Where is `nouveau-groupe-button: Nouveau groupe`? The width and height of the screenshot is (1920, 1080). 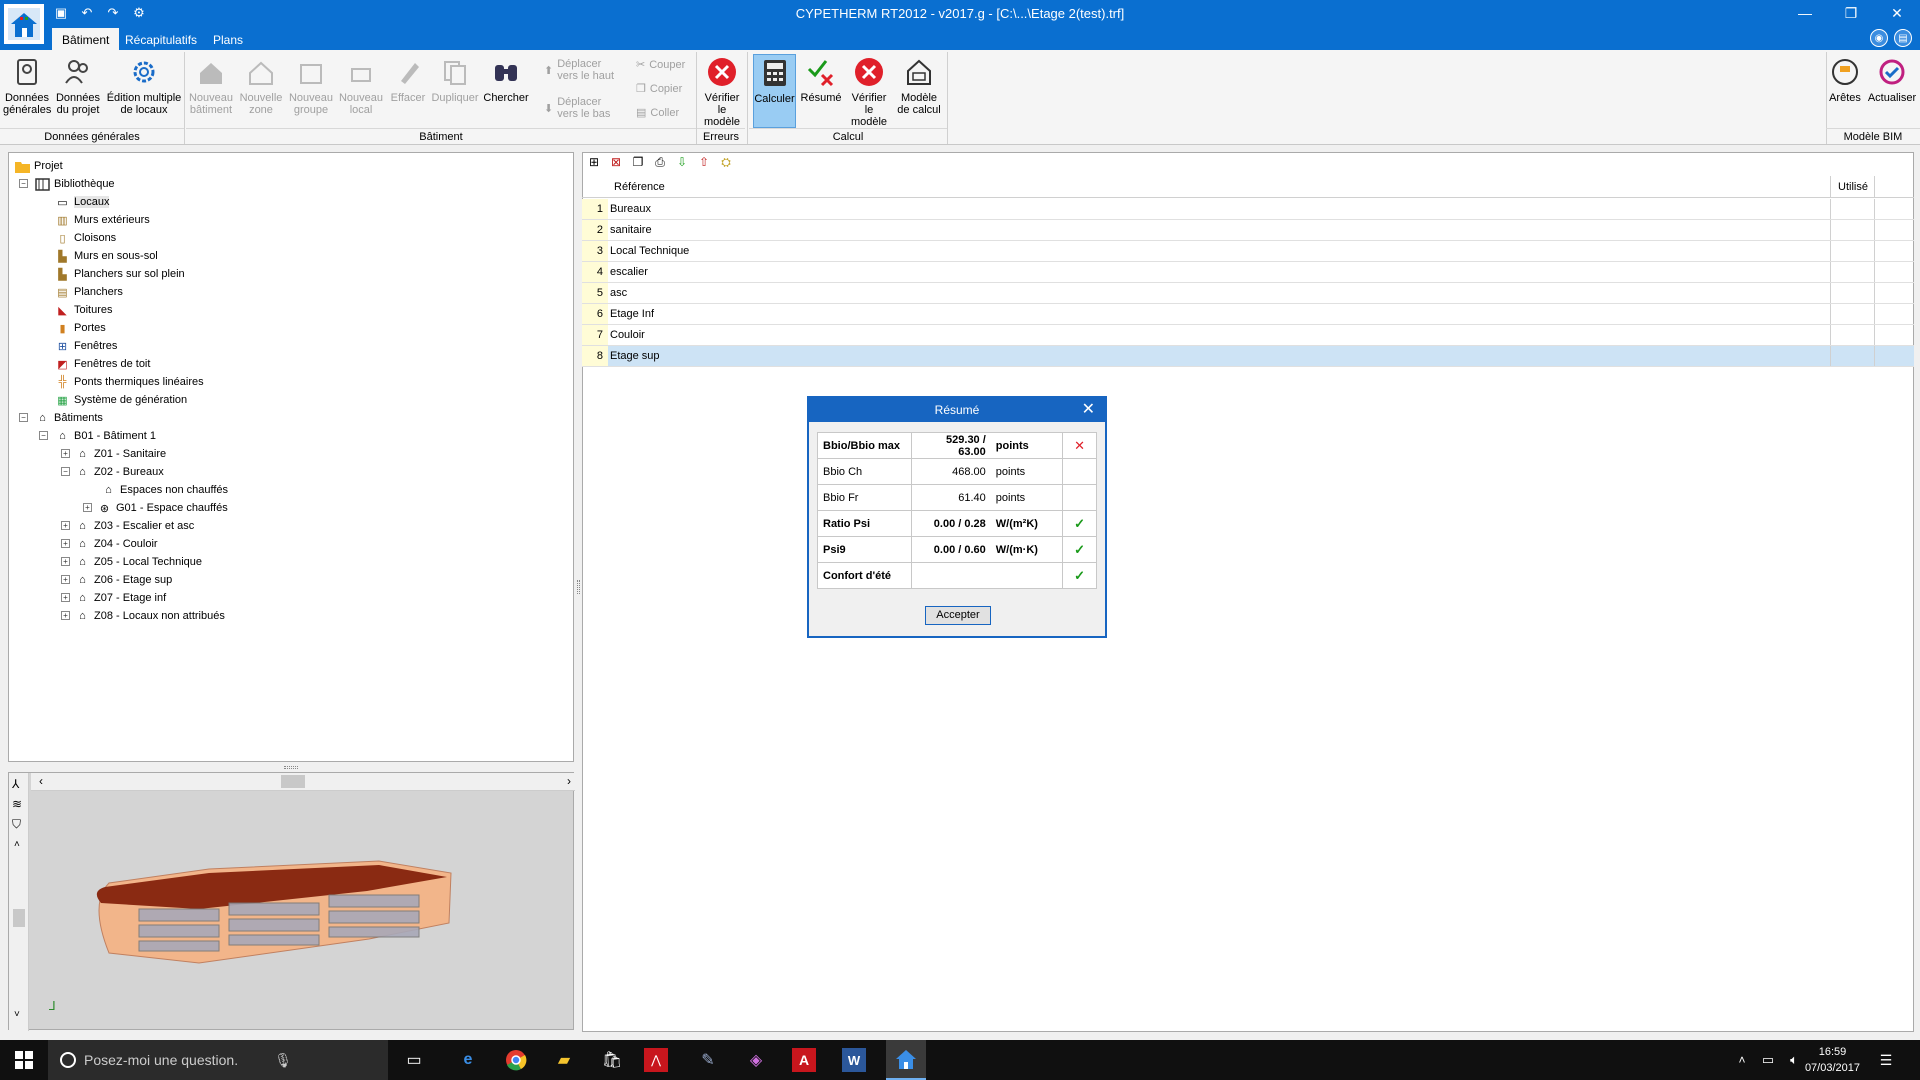 nouveau-groupe-button: Nouveau groupe is located at coordinates (311, 85).